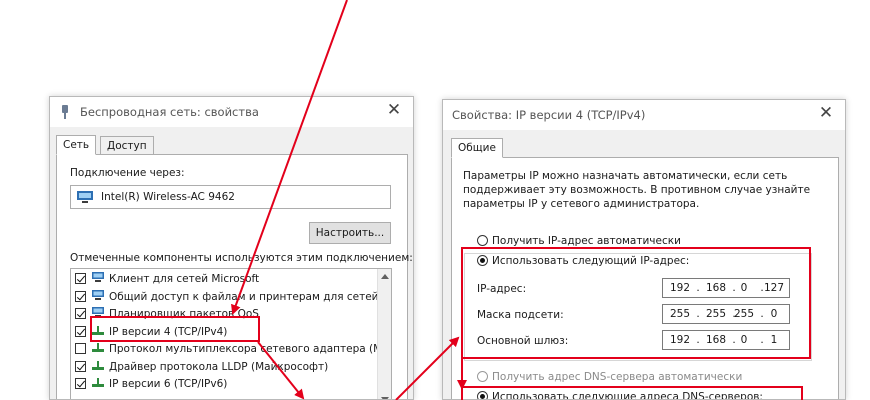  What do you see at coordinates (477, 148) in the screenshot?
I see `tab-general: Общие` at bounding box center [477, 148].